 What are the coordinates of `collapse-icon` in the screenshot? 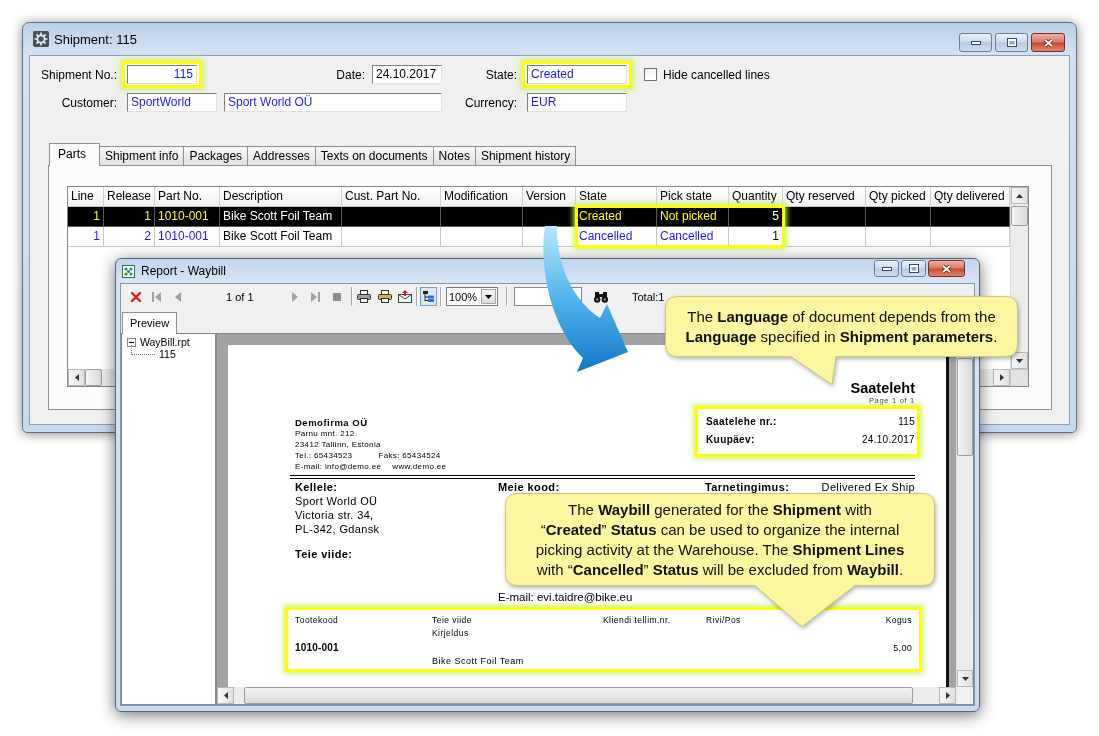 It's located at (131, 342).